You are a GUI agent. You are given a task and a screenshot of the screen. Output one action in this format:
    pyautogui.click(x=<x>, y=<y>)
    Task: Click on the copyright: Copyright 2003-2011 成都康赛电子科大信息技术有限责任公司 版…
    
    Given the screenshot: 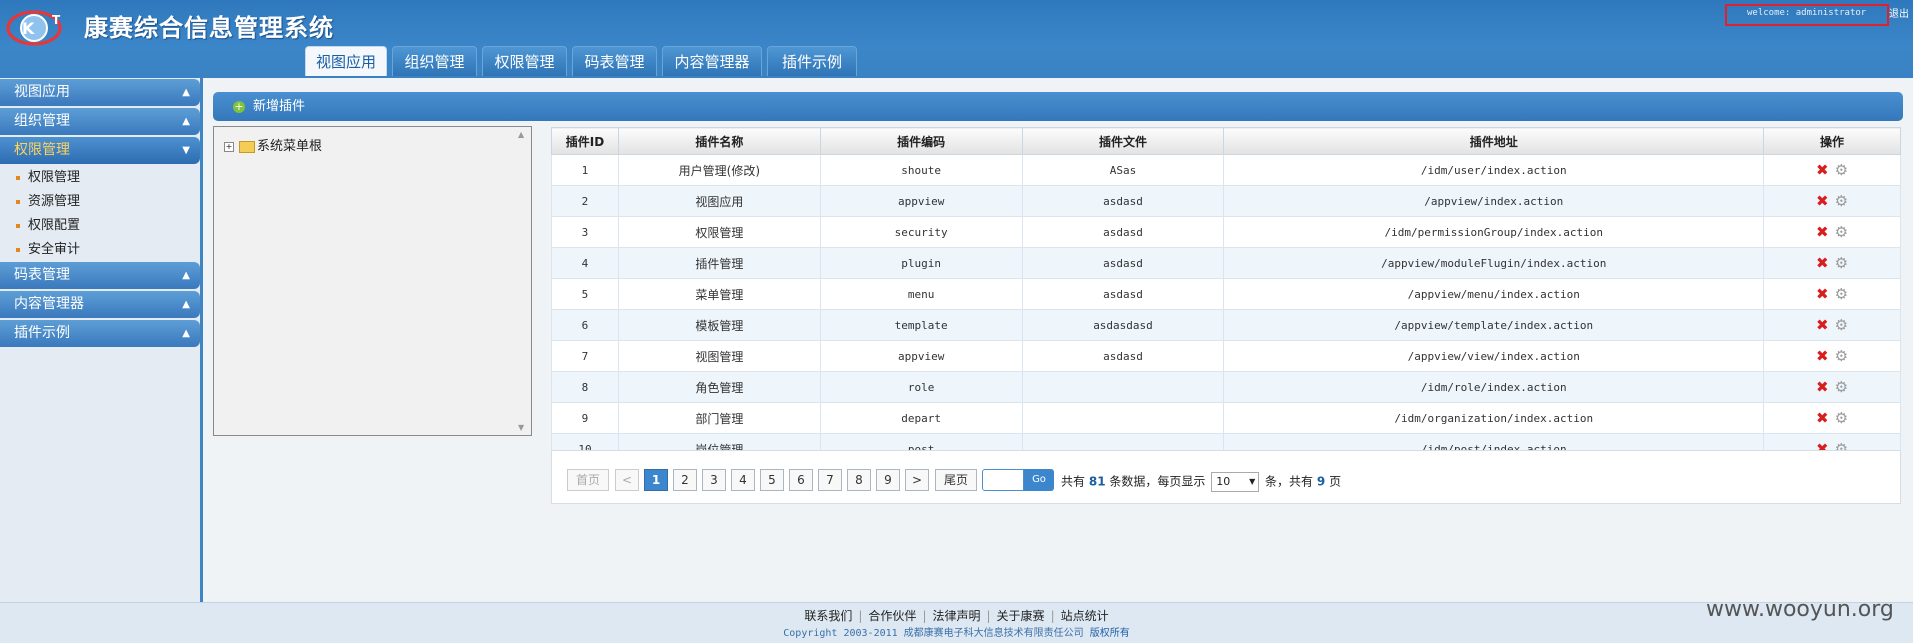 What is the action you would take?
    pyautogui.click(x=956, y=631)
    